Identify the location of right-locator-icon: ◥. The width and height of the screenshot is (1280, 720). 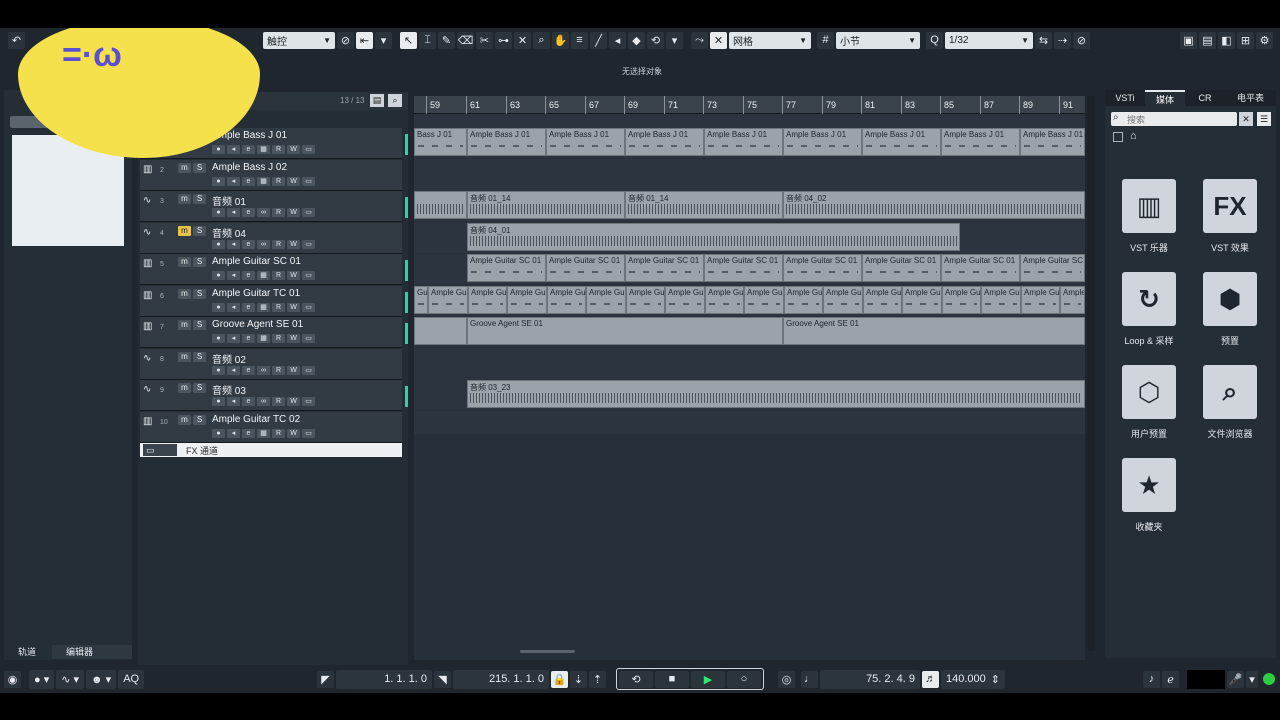
(442, 679).